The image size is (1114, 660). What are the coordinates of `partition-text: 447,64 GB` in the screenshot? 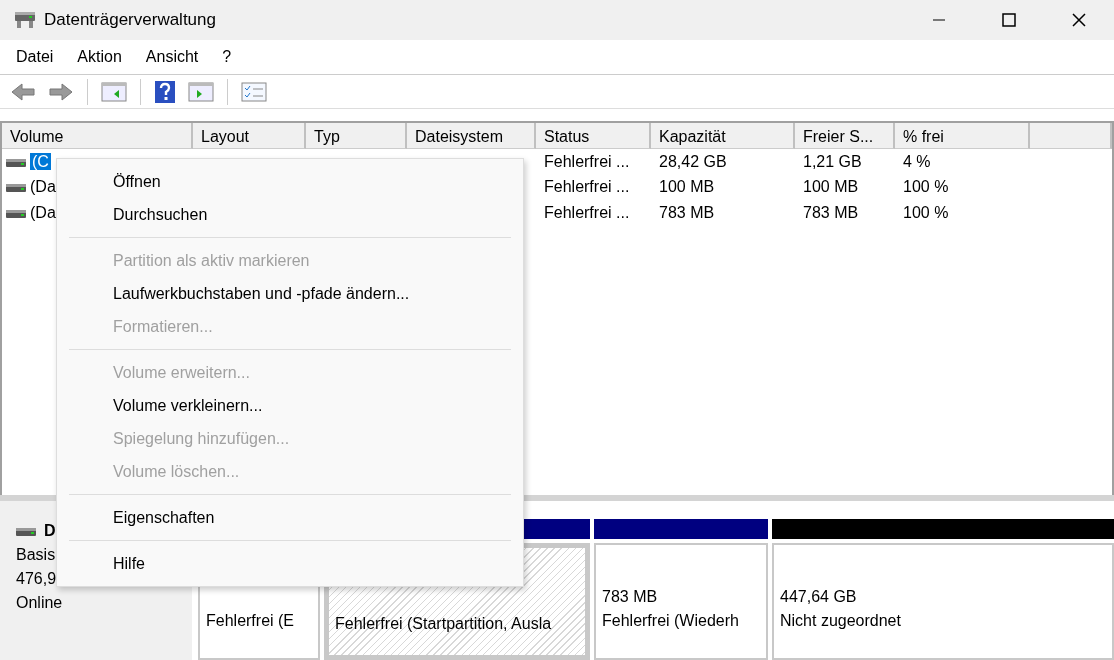 It's located at (819, 597).